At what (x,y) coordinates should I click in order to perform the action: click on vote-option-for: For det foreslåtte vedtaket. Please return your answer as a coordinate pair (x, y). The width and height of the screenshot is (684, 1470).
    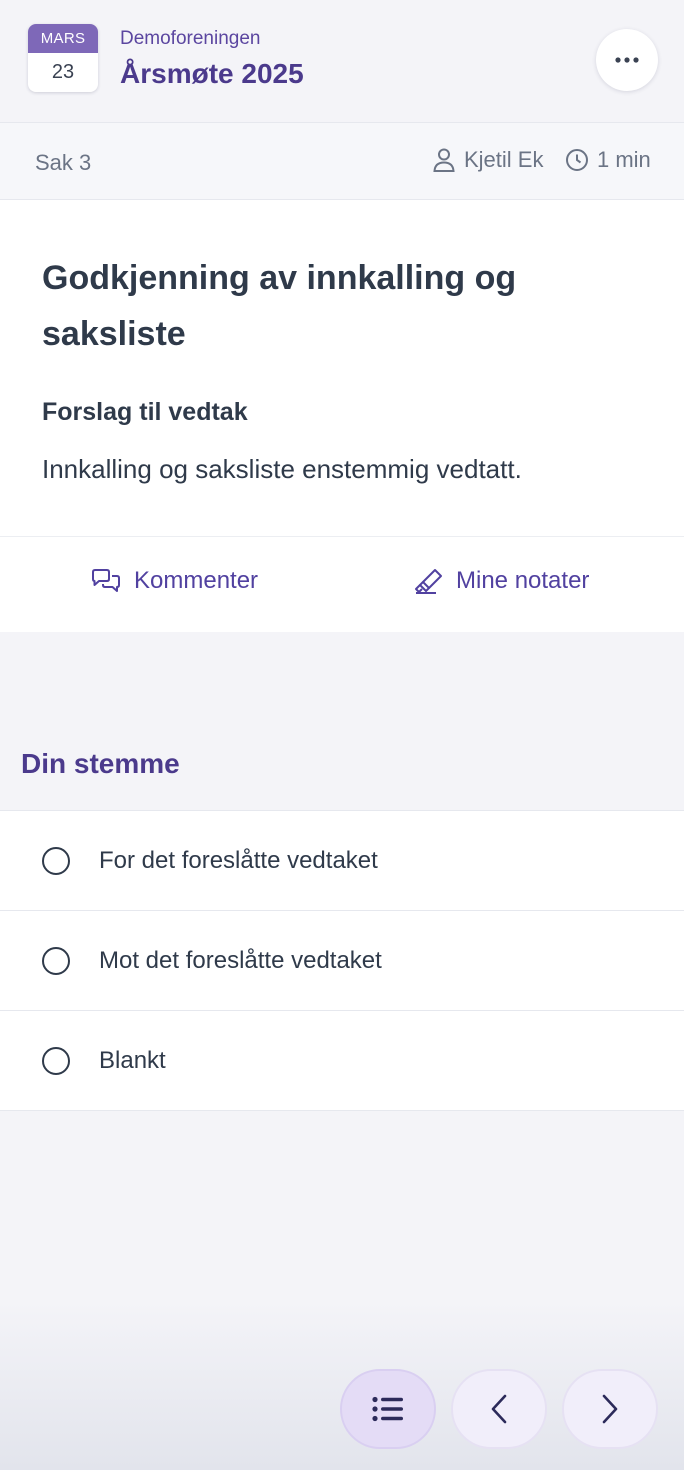
    Looking at the image, I should click on (342, 861).